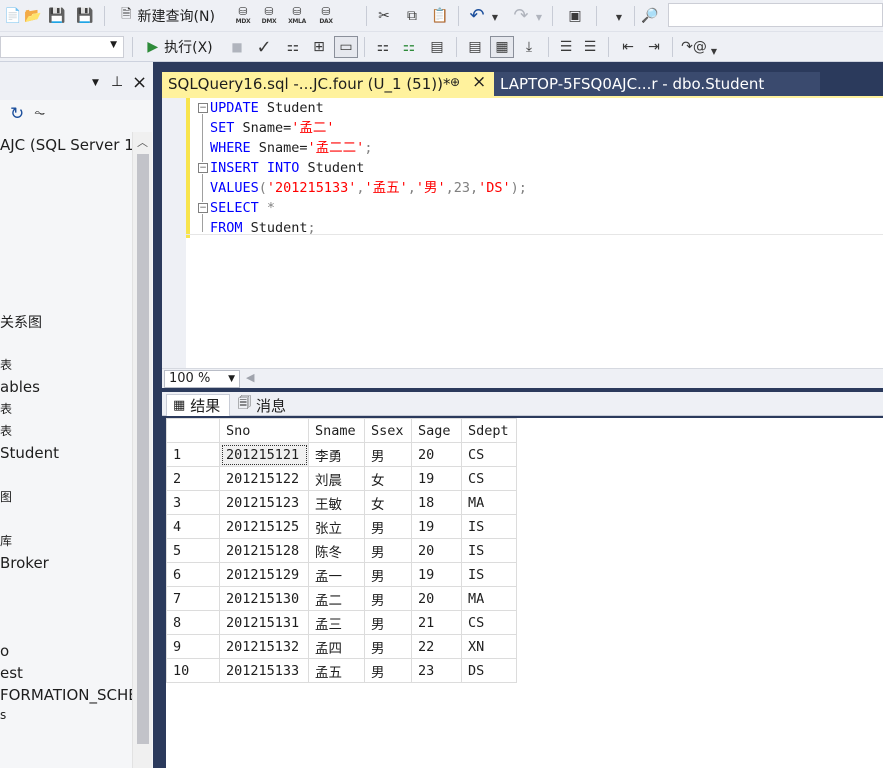 The image size is (883, 768). What do you see at coordinates (29, 453) in the screenshot?
I see `tree-item-student: Student` at bounding box center [29, 453].